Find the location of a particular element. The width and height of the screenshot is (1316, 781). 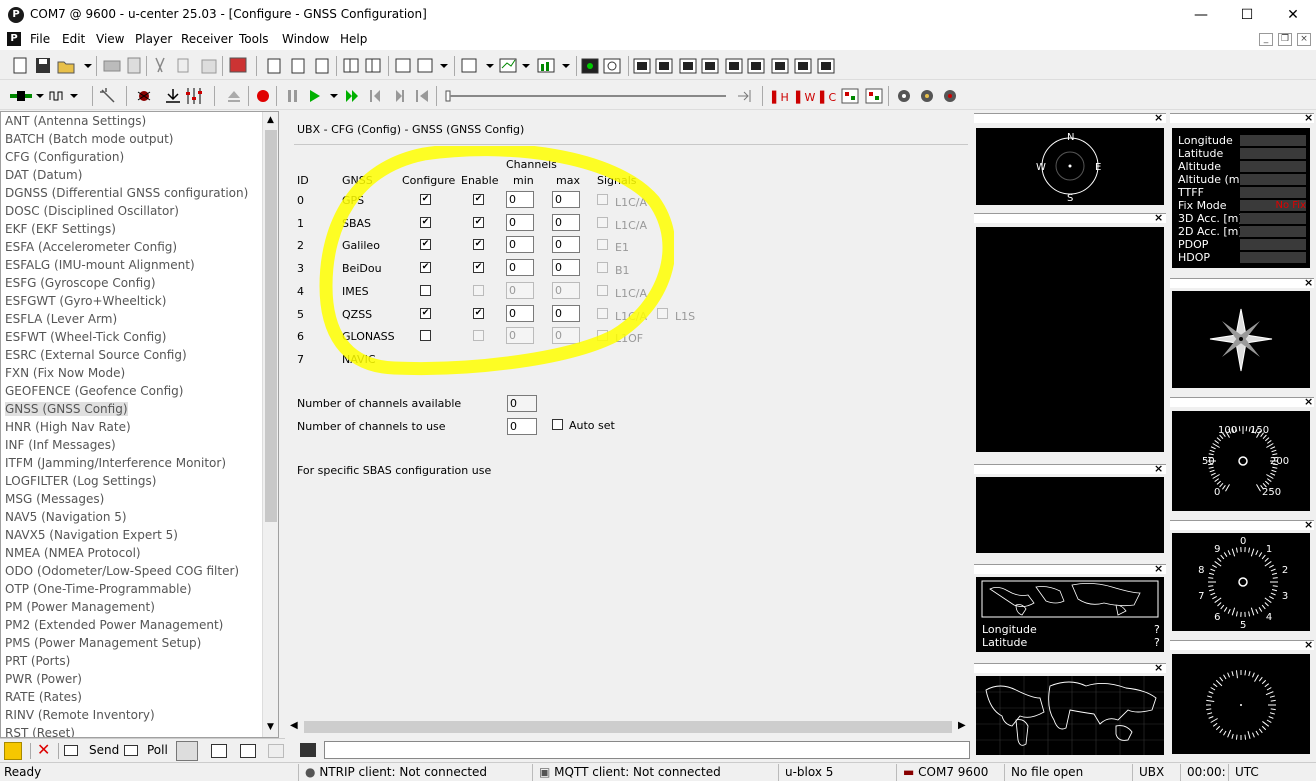

tree-item: FXN (Fix Now Mode) is located at coordinates (65, 373).